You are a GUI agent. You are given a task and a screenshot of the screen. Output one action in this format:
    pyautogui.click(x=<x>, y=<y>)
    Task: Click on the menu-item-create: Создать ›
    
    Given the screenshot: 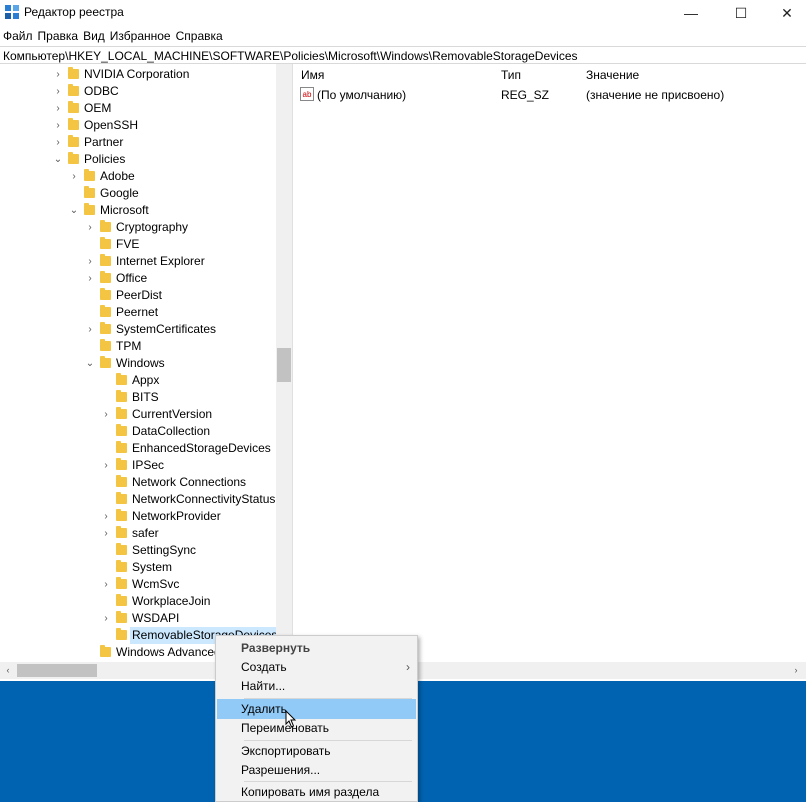 What is the action you would take?
    pyautogui.click(x=316, y=667)
    